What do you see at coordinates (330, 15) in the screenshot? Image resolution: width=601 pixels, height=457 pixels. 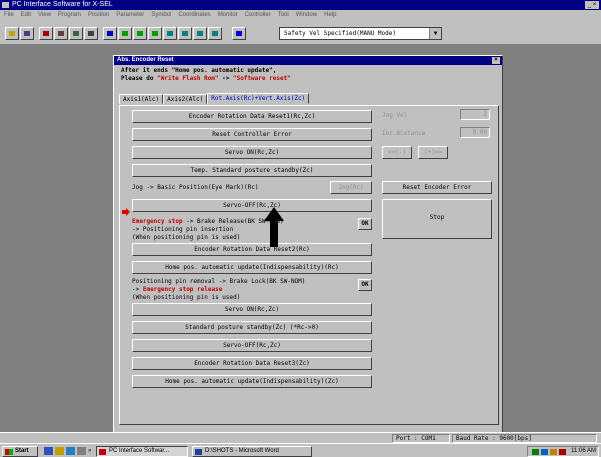 I see `menu-help: Help` at bounding box center [330, 15].